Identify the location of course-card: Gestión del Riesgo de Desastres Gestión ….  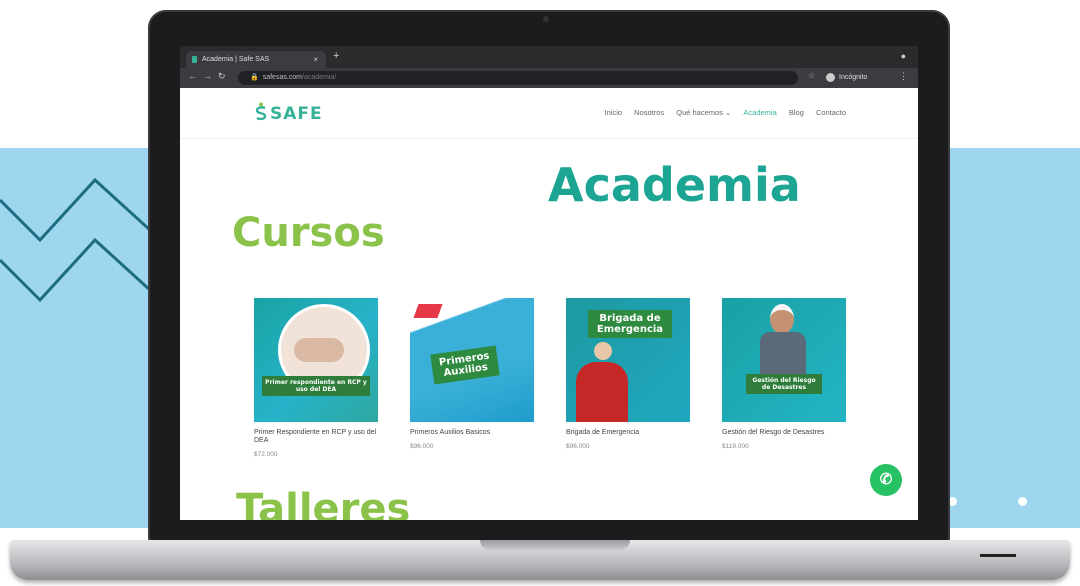
(784, 374).